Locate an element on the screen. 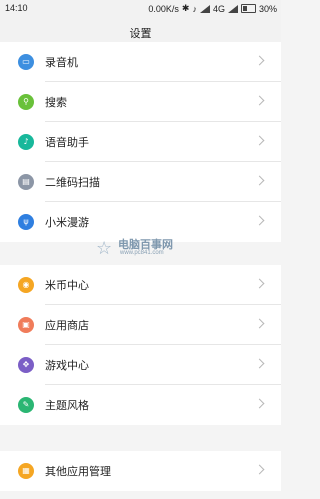 This screenshot has width=320, height=499. bluetooth-icon: ✱ is located at coordinates (185, 8).